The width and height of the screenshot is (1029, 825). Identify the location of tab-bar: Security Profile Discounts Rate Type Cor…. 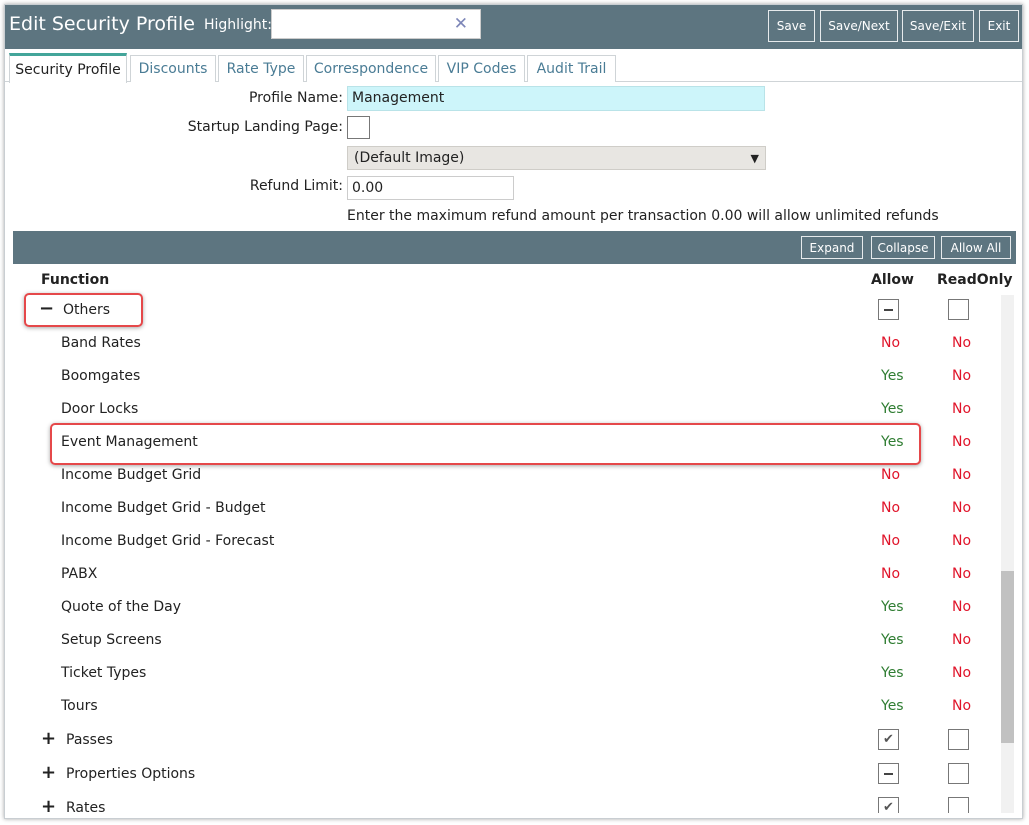
(513, 66).